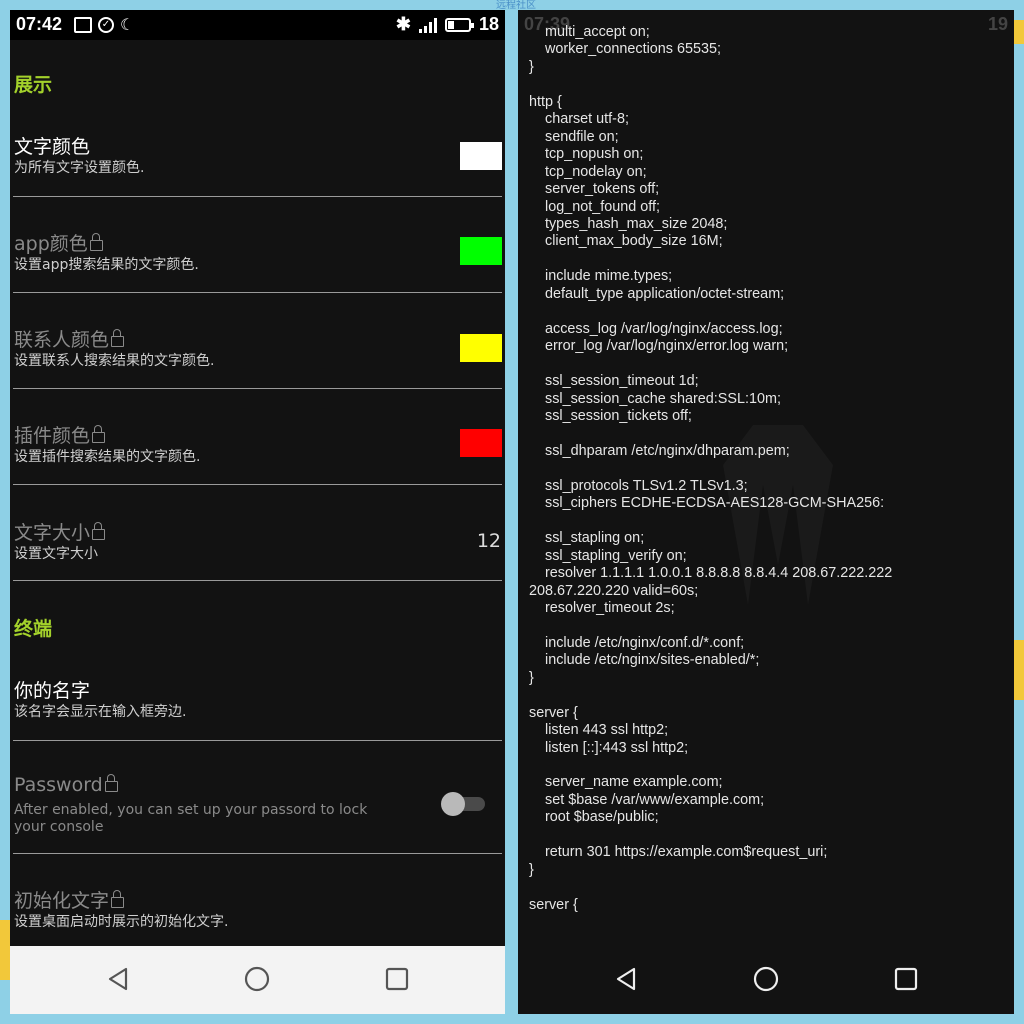  Describe the element at coordinates (488, 541) in the screenshot. I see `text-size-value: 12` at that location.